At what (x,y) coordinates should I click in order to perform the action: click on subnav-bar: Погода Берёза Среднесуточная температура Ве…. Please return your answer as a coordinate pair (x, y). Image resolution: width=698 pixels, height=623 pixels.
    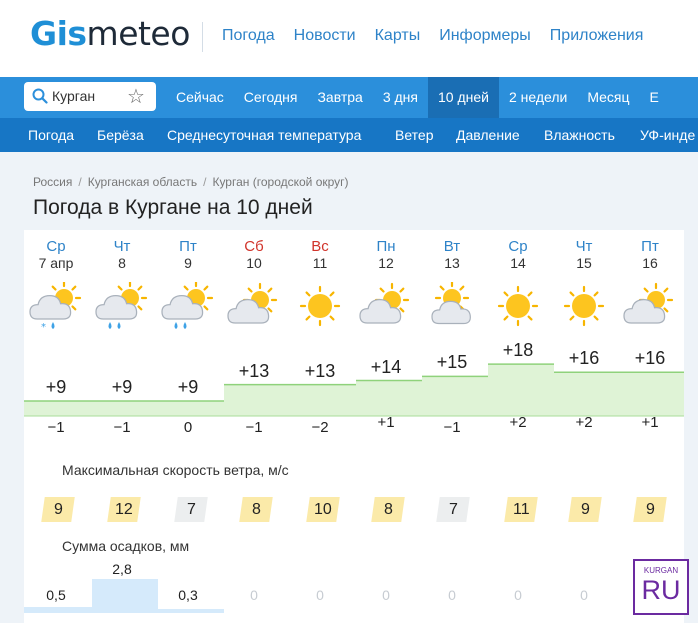
    Looking at the image, I should click on (349, 135).